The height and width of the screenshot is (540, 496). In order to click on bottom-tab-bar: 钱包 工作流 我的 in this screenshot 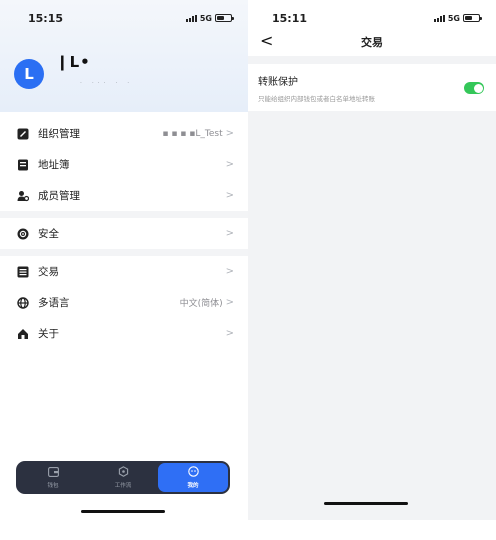, I will do `click(123, 477)`.